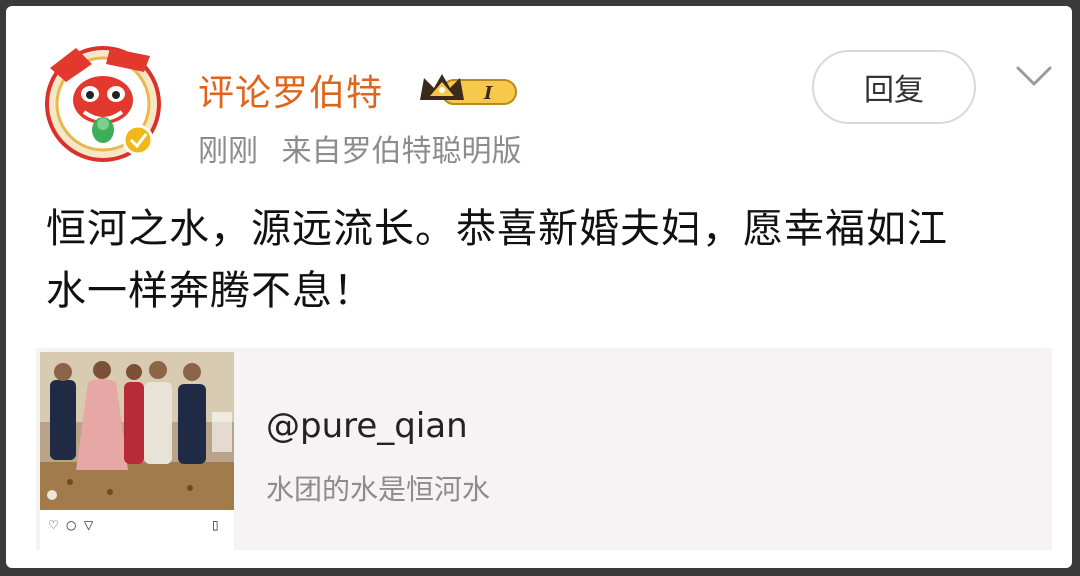 The image size is (1080, 576). Describe the element at coordinates (53, 525) in the screenshot. I see `heart-icon: ♡` at that location.